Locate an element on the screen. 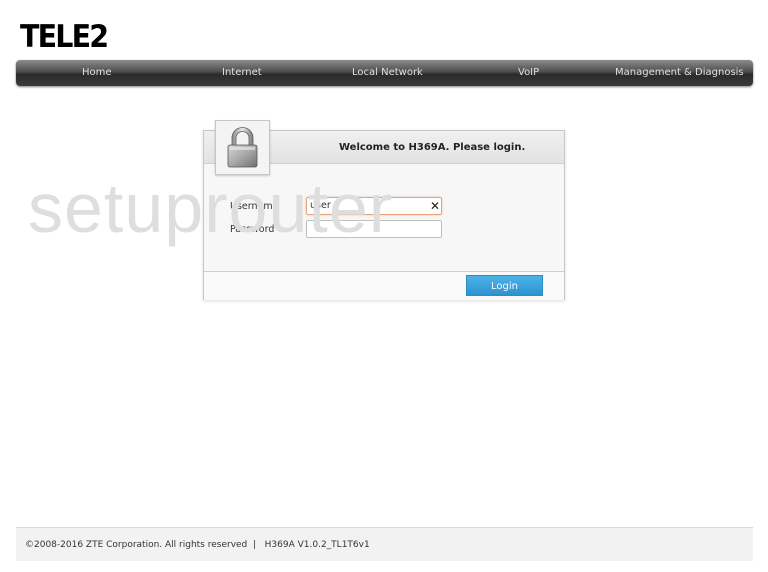 The image size is (768, 572). lock-icon is located at coordinates (242, 147).